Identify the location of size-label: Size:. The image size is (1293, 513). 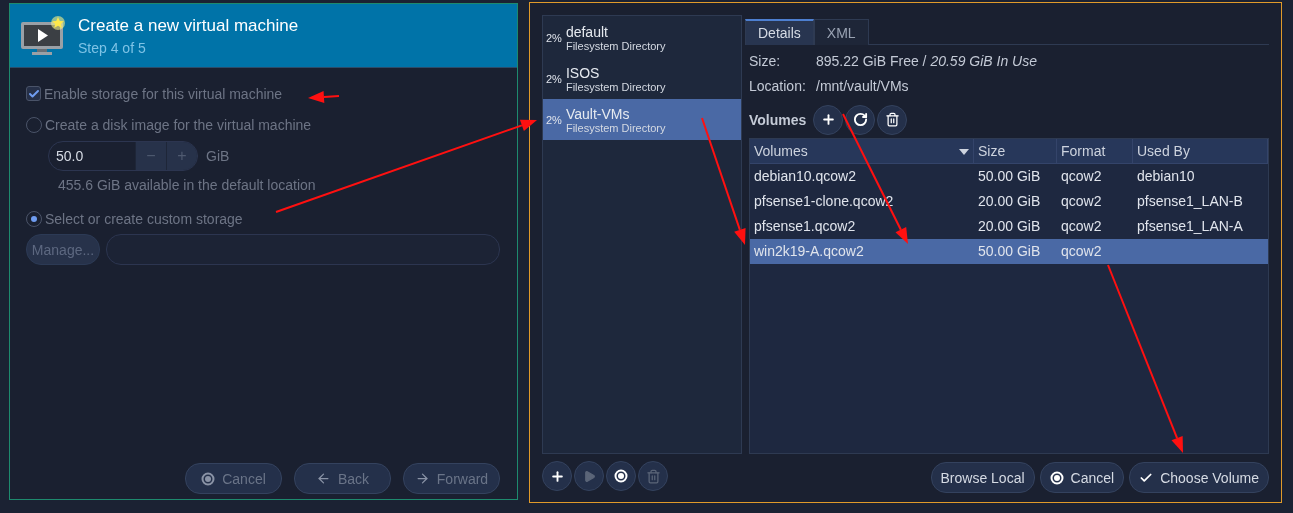
(765, 61).